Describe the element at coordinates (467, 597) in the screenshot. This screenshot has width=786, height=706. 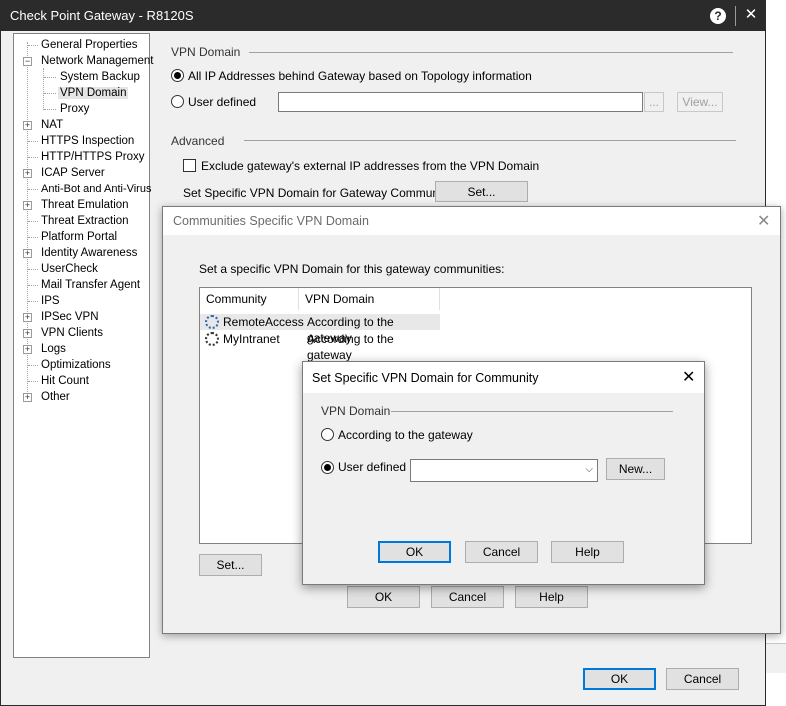
I see `communities-cancel-button: Cancel` at that location.